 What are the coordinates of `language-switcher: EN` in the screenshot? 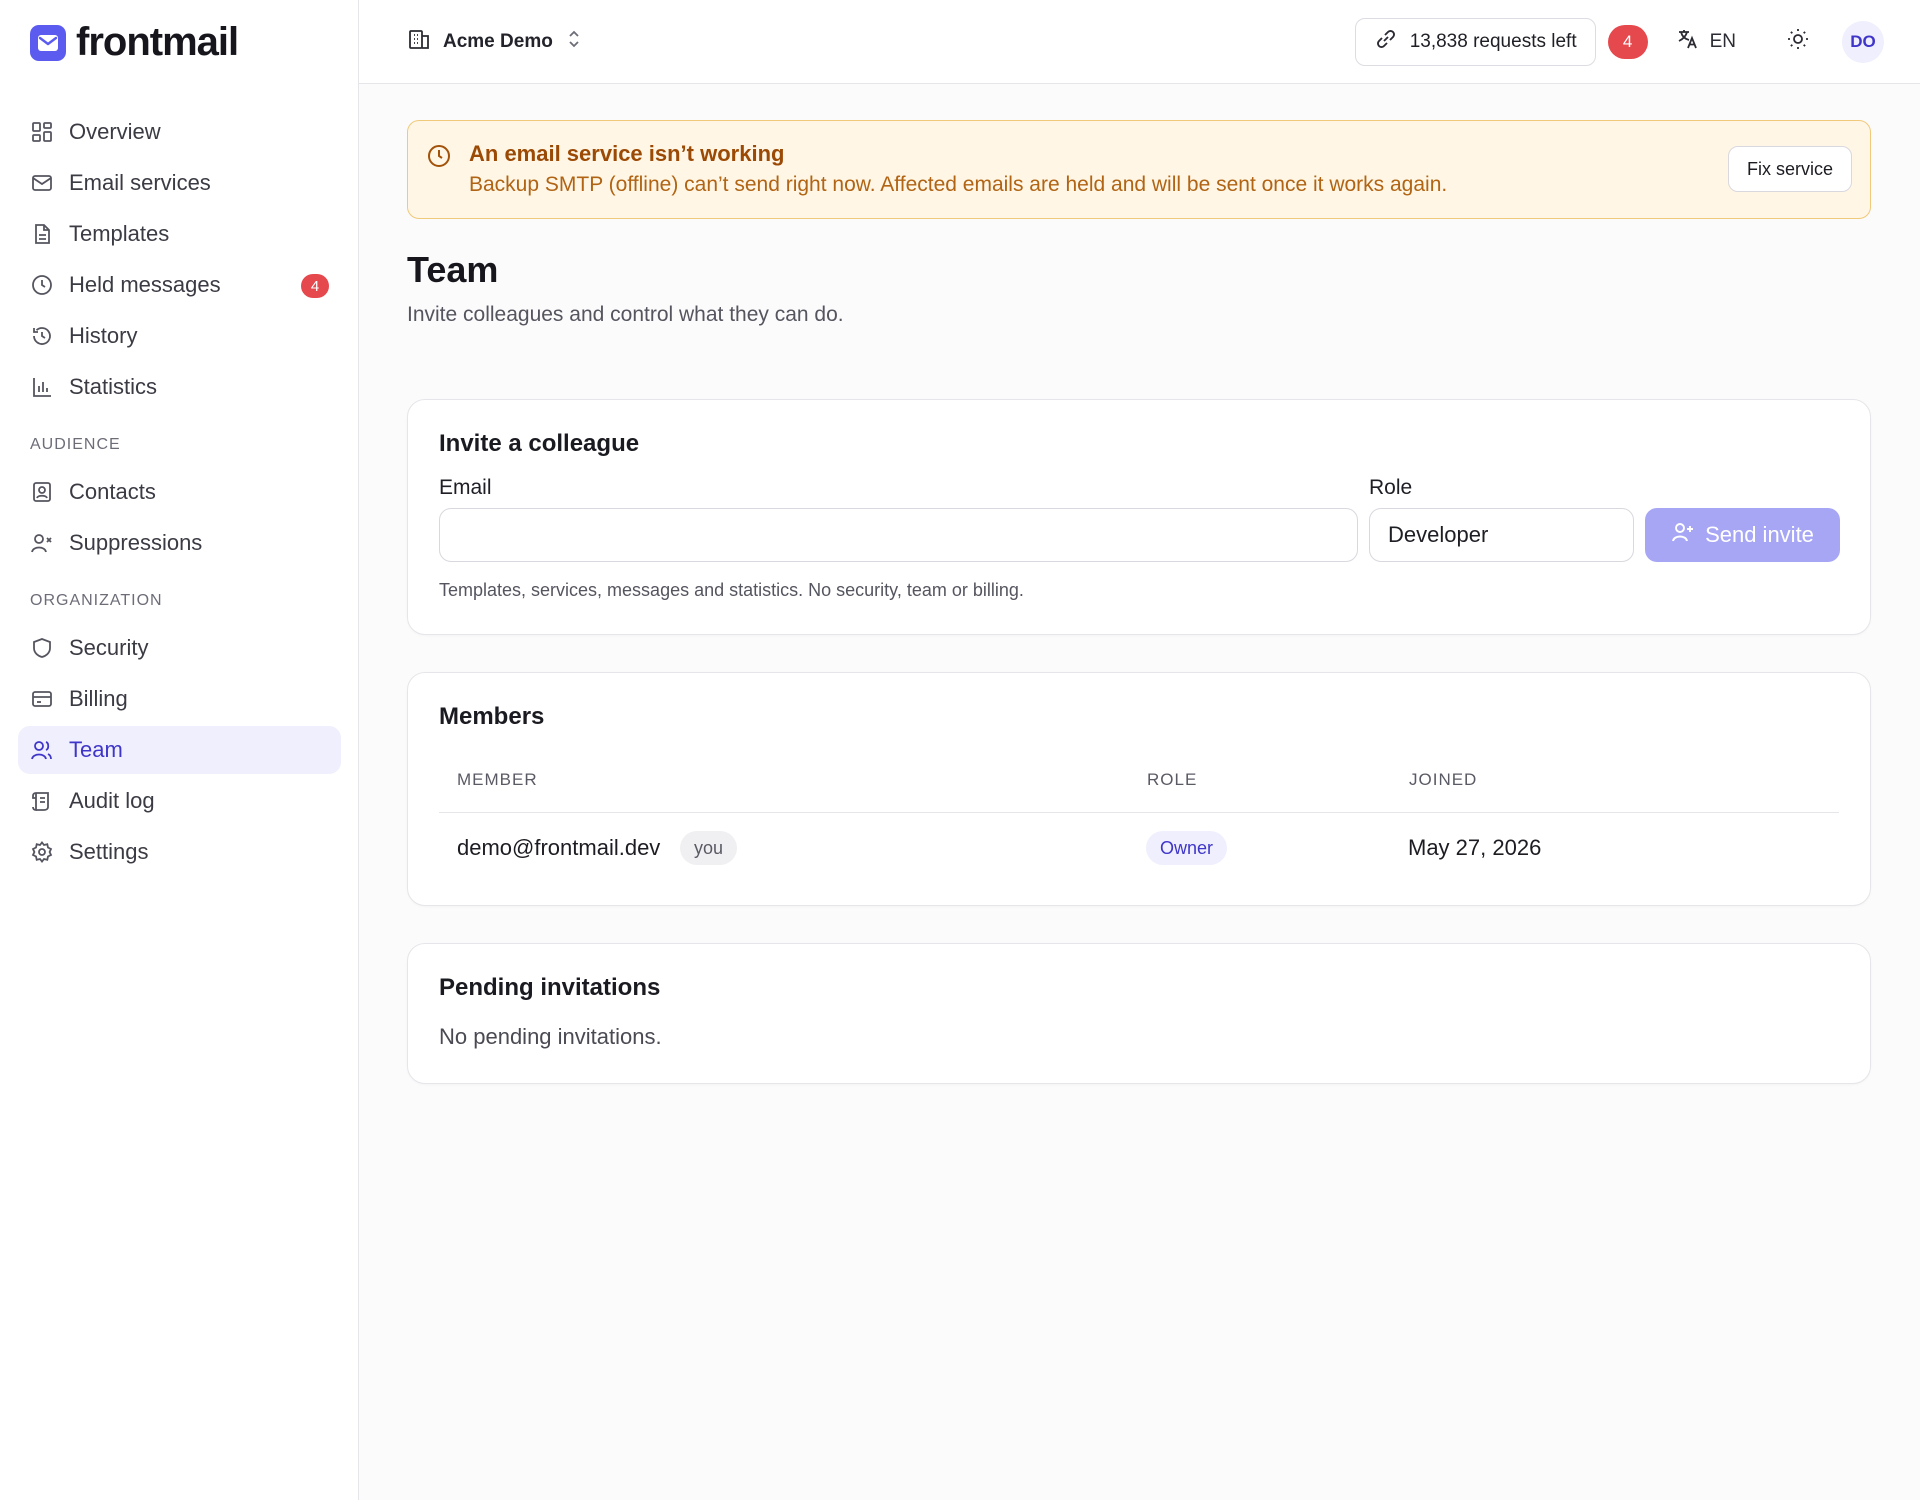 It's located at (1706, 42).